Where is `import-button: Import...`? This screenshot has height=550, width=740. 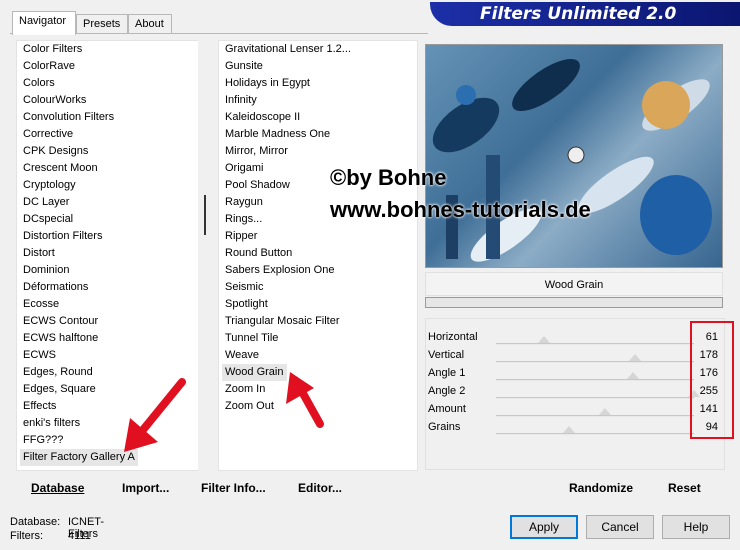
import-button: Import... is located at coordinates (145, 488).